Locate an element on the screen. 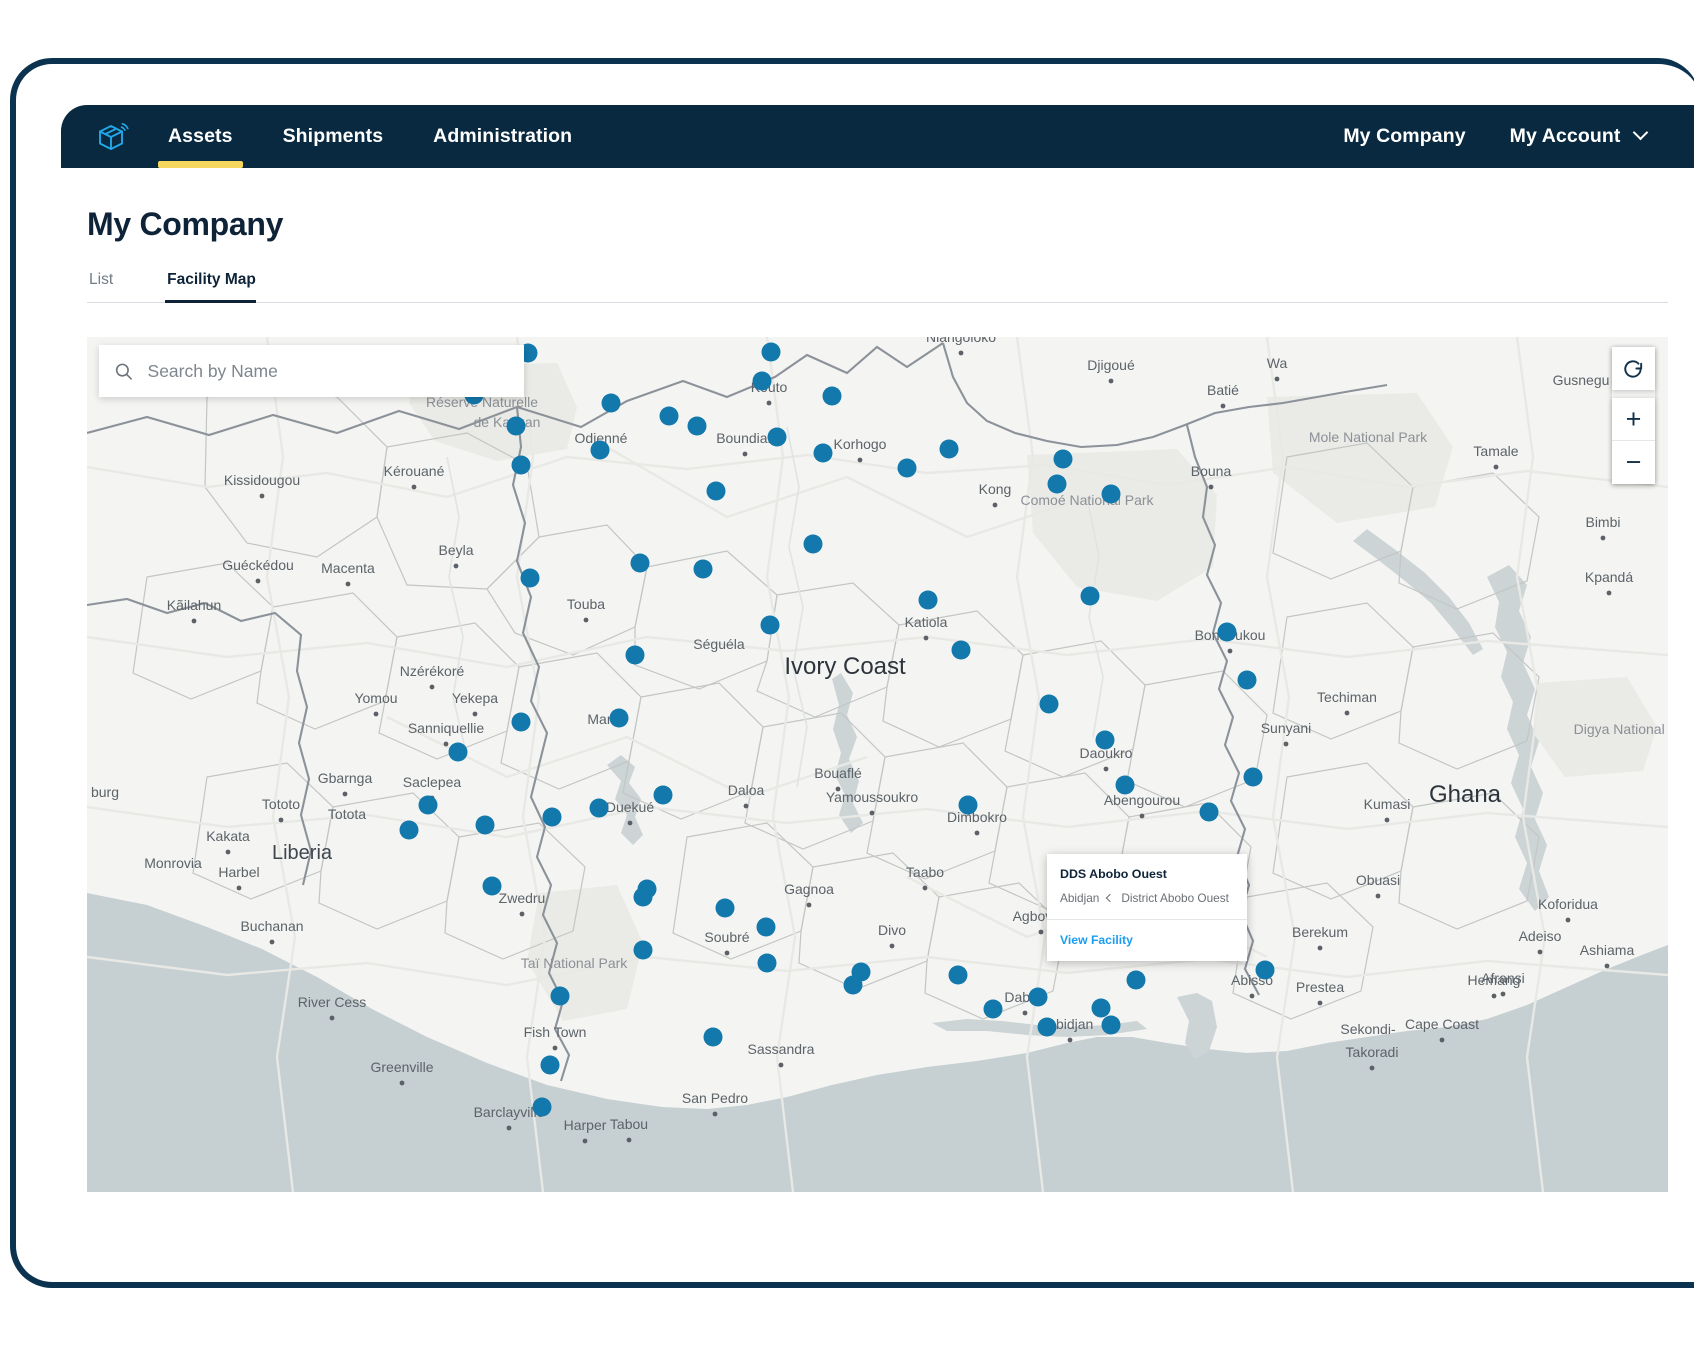 This screenshot has height=1356, width=1694. view-facility-link: View Facility is located at coordinates (1147, 940).